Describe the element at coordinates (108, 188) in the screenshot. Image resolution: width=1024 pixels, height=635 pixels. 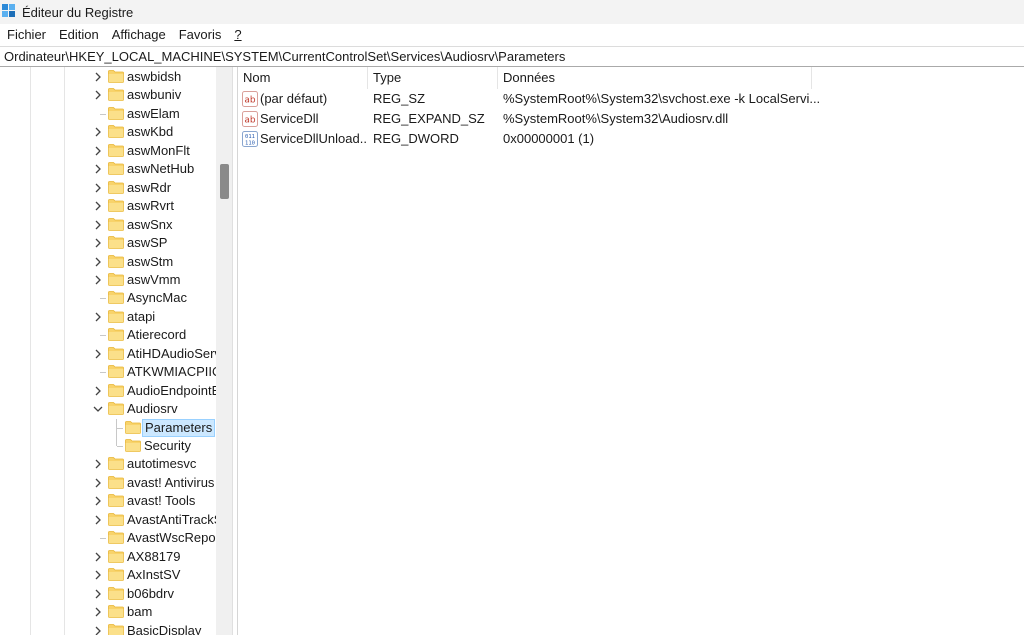
I see `tree-item: aswRdr` at that location.